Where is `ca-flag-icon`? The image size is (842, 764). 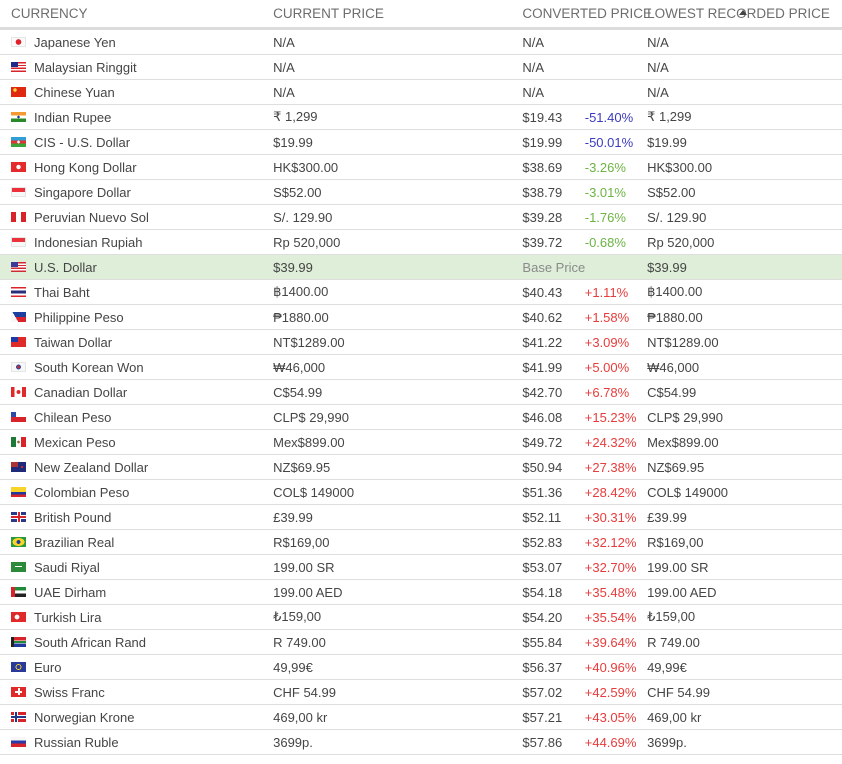 ca-flag-icon is located at coordinates (18, 391).